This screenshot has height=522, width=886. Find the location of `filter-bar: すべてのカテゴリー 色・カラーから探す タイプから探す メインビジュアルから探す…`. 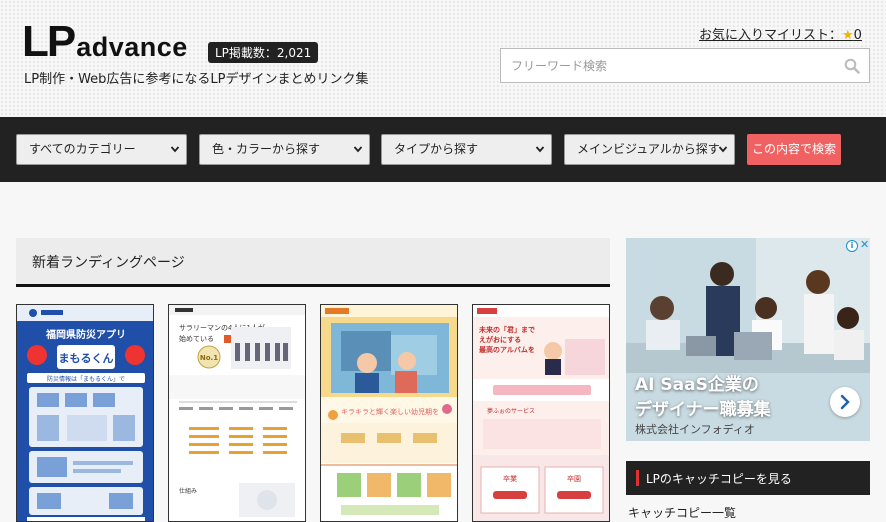

filter-bar: すべてのカテゴリー 色・カラーから探す タイプから探す メインビジュアルから探す… is located at coordinates (443, 149).